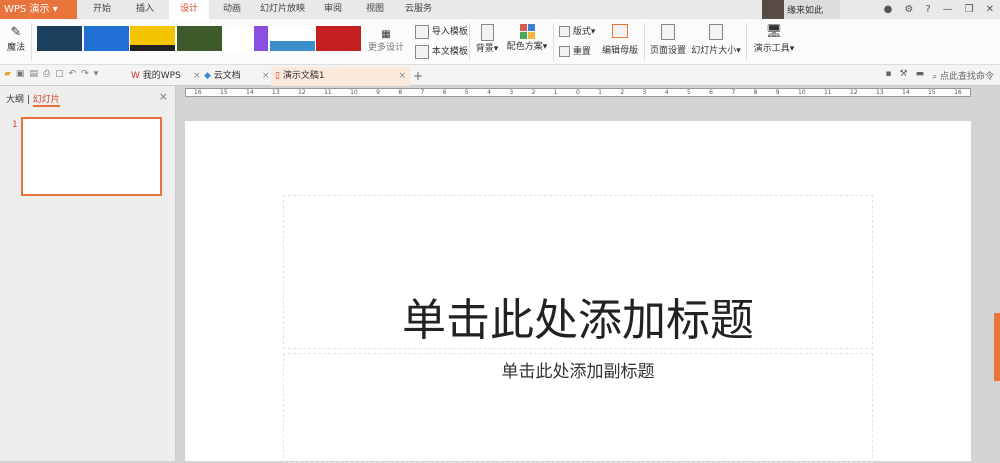 This screenshot has width=1000, height=463. What do you see at coordinates (773, 9) in the screenshot?
I see `avatar` at bounding box center [773, 9].